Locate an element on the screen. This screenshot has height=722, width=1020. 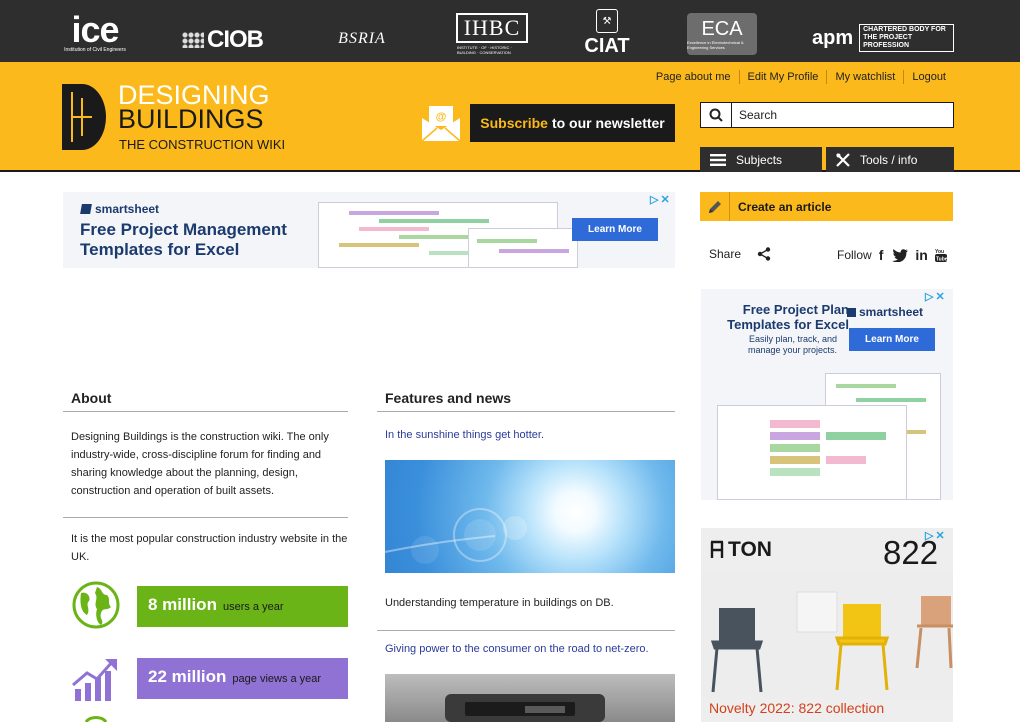
ciat-crest-icon: ⚒ is located at coordinates (607, 21).